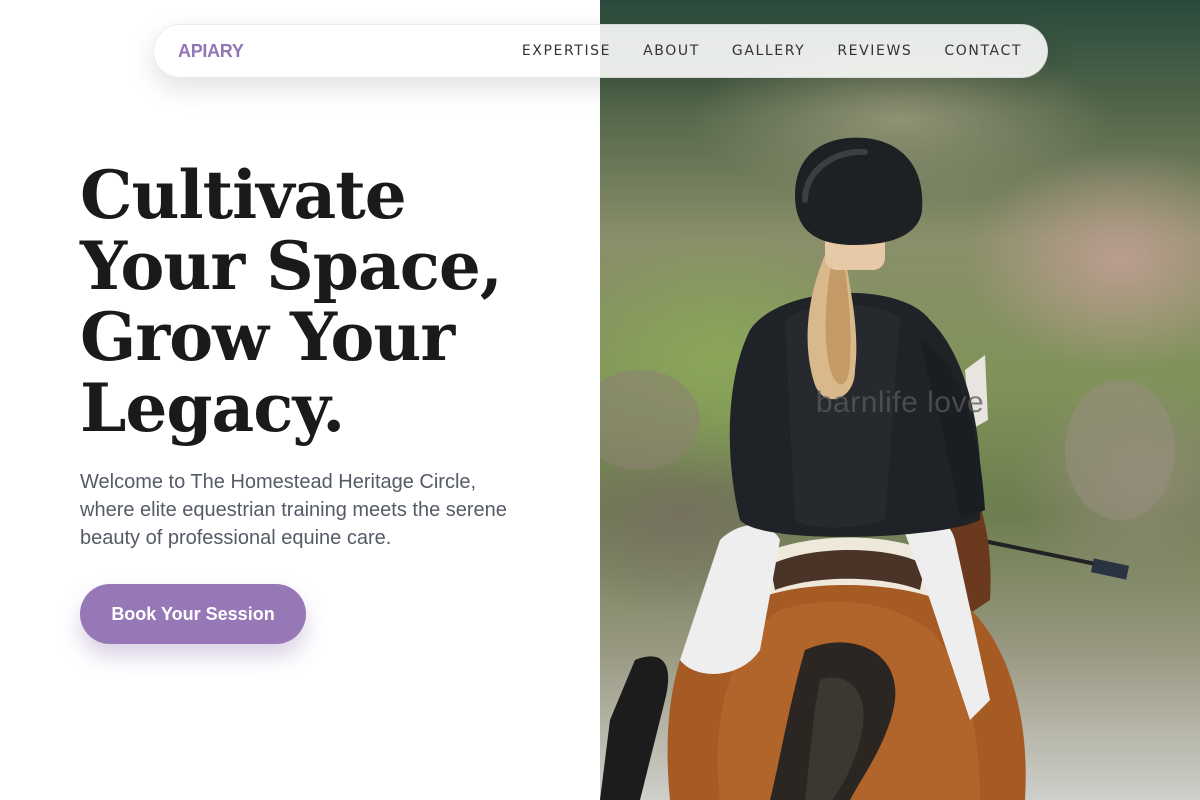 The width and height of the screenshot is (1200, 800). What do you see at coordinates (243, 195) in the screenshot?
I see `hero-title-line: Cultivate` at bounding box center [243, 195].